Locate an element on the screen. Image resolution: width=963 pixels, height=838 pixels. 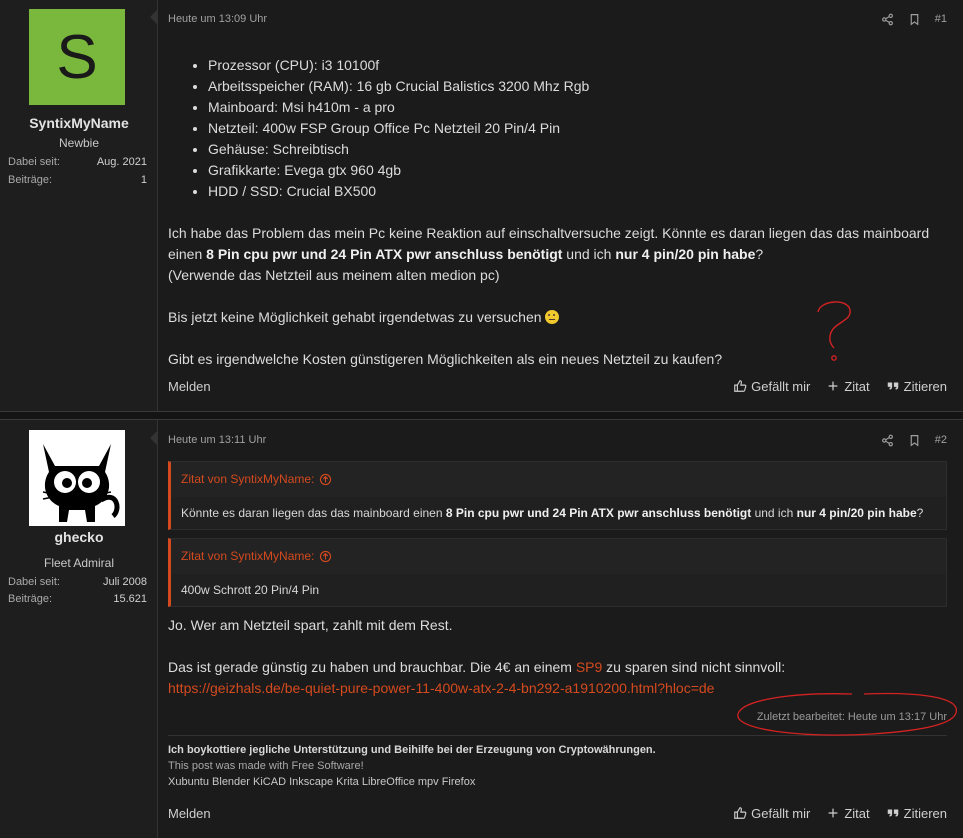
user-stat-joined: Dabei seit: Aug. 2021 is located at coordinates (77, 162).